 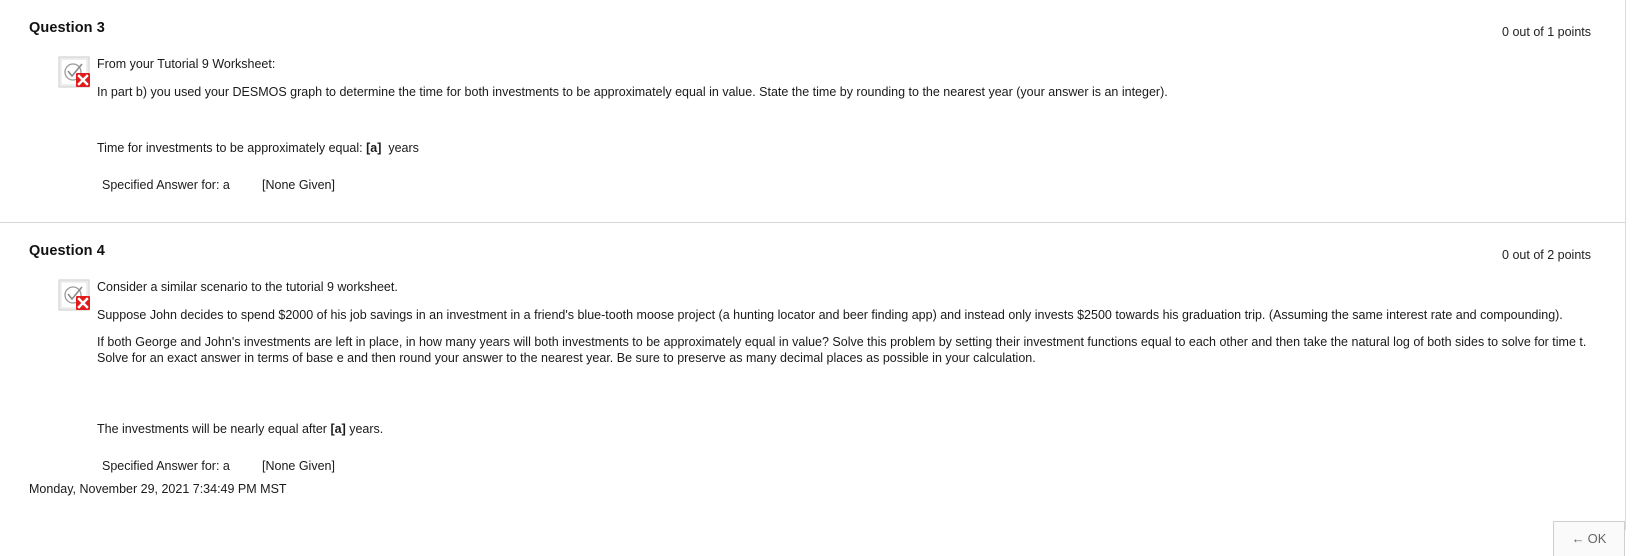 What do you see at coordinates (1546, 32) in the screenshot?
I see `question-points: 0 out of 1 points` at bounding box center [1546, 32].